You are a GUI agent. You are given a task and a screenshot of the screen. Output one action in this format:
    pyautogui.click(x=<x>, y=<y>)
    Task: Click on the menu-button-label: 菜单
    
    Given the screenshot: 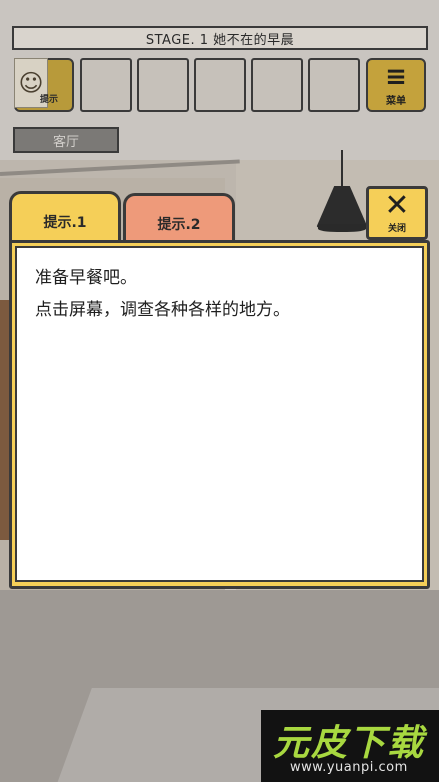 What is the action you would take?
    pyautogui.click(x=396, y=101)
    